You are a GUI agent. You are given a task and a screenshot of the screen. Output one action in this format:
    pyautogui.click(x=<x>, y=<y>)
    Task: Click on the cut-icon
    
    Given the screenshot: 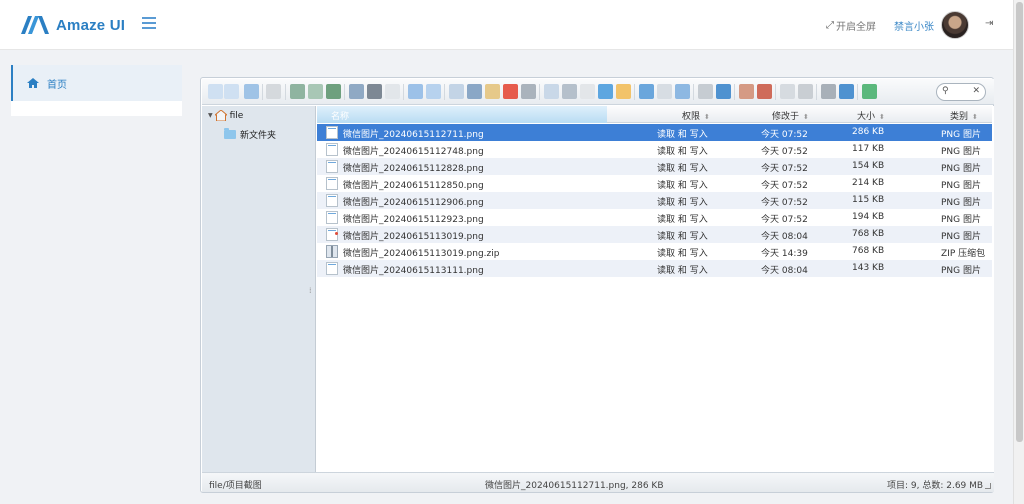 What is the action you would take?
    pyautogui.click(x=474, y=91)
    